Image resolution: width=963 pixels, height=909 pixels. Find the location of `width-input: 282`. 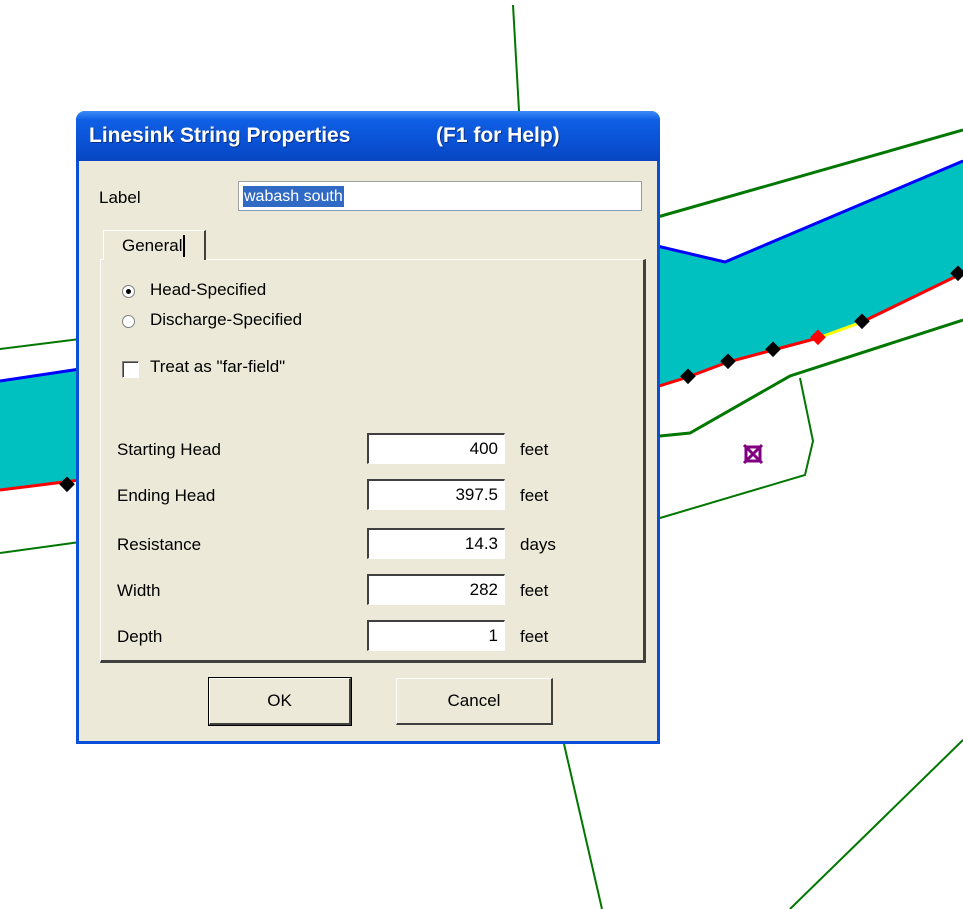

width-input: 282 is located at coordinates (436, 589).